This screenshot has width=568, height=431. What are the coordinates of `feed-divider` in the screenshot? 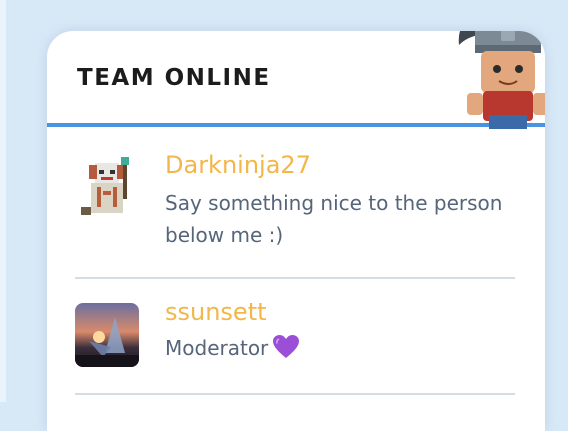 It's located at (295, 394).